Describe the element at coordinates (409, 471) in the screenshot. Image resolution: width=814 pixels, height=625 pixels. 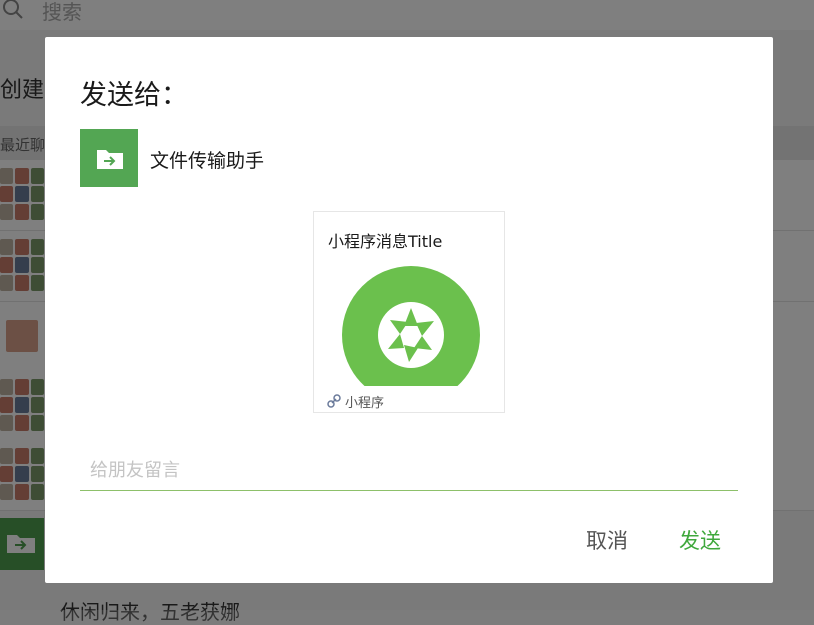
I see `message-input` at that location.